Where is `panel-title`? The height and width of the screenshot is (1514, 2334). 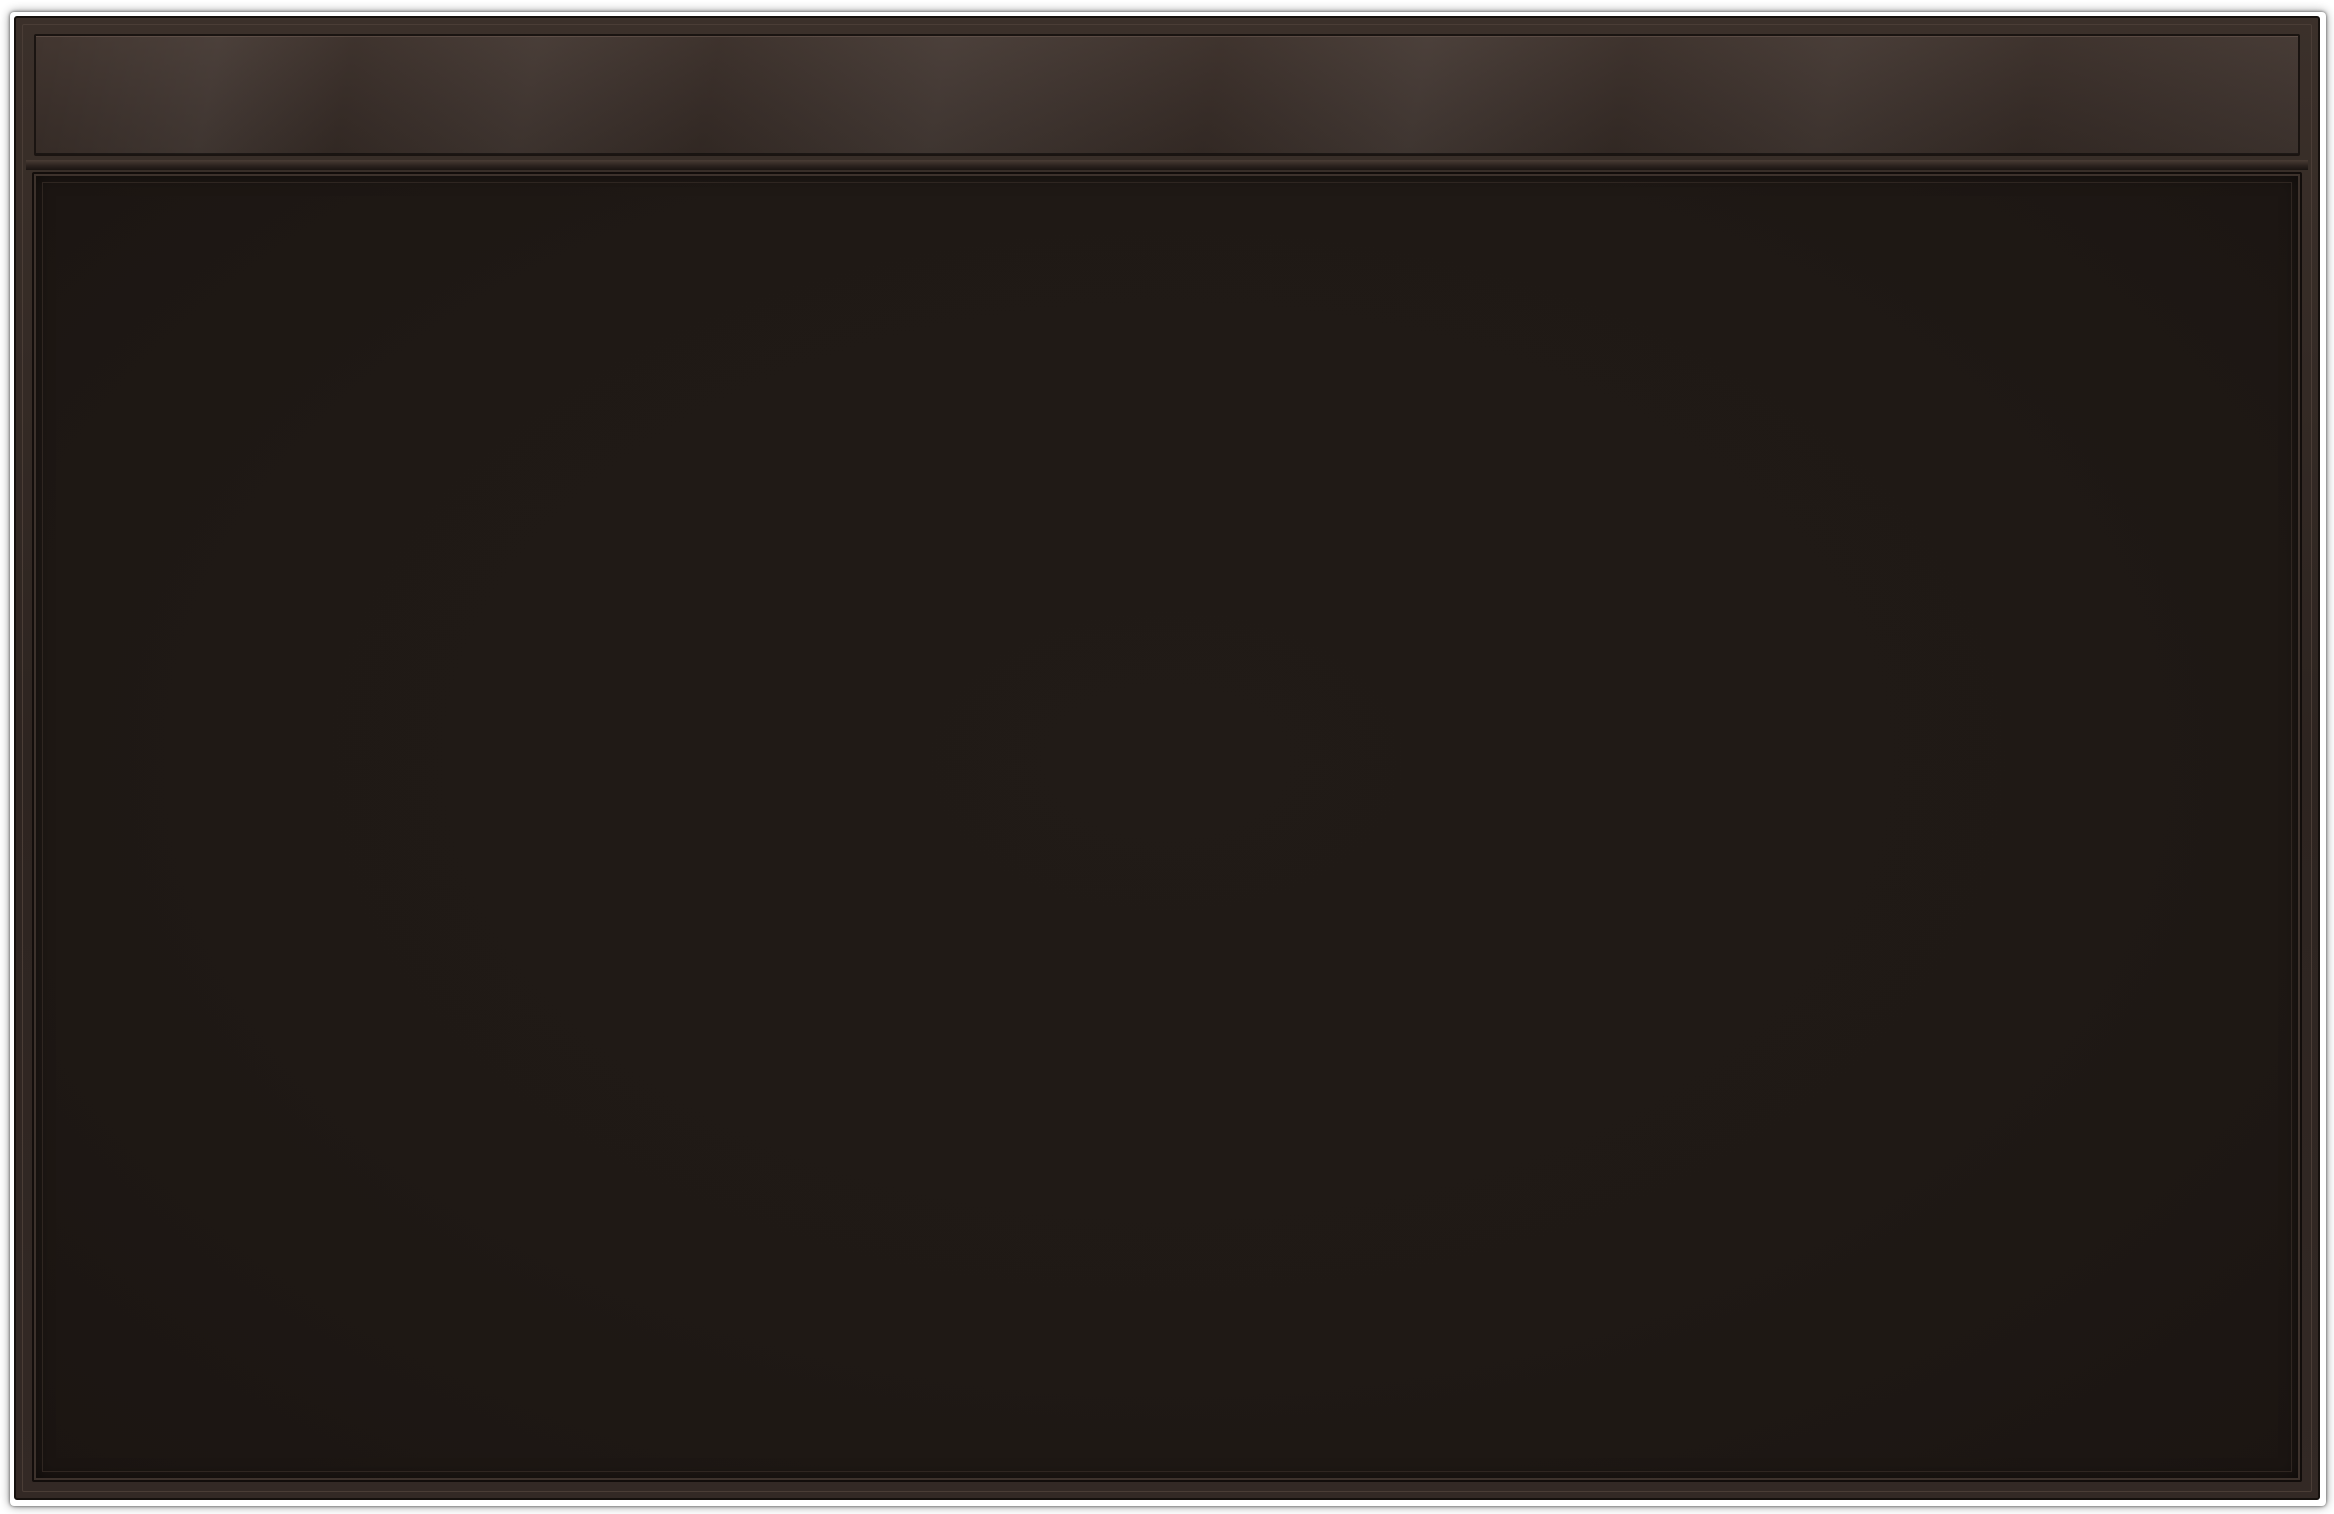 panel-title is located at coordinates (1167, 95).